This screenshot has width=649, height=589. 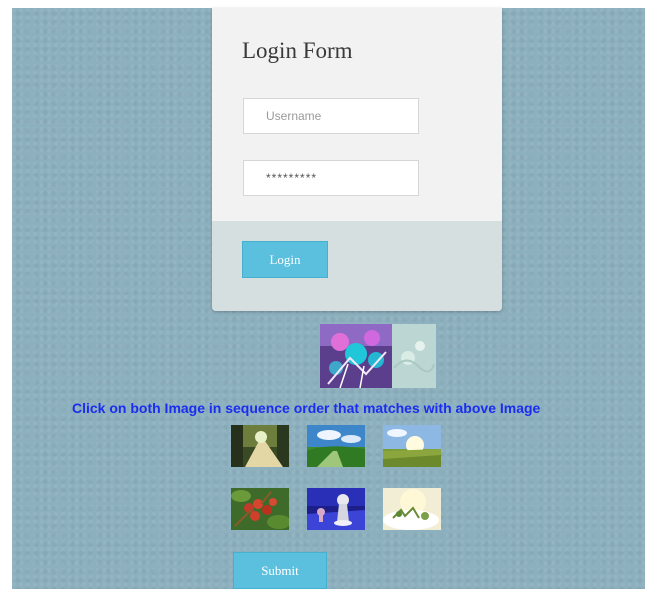 I want to click on captcha-target-image, so click(x=378, y=356).